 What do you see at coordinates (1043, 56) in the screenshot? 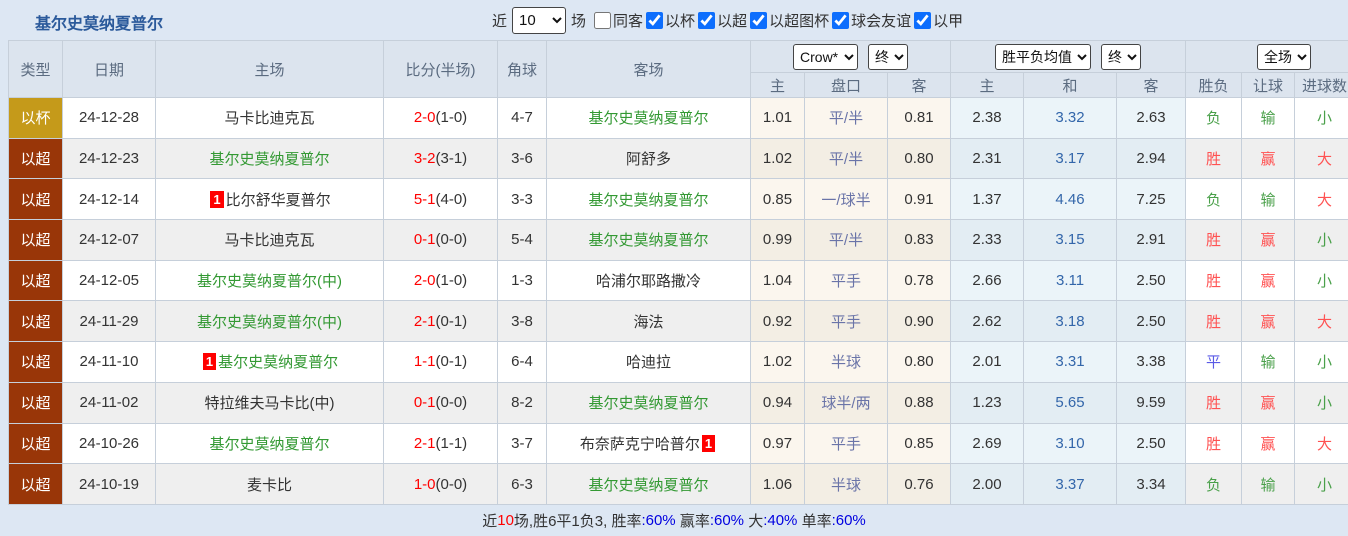
I see `average-odds-select: 胜平负均值` at bounding box center [1043, 56].